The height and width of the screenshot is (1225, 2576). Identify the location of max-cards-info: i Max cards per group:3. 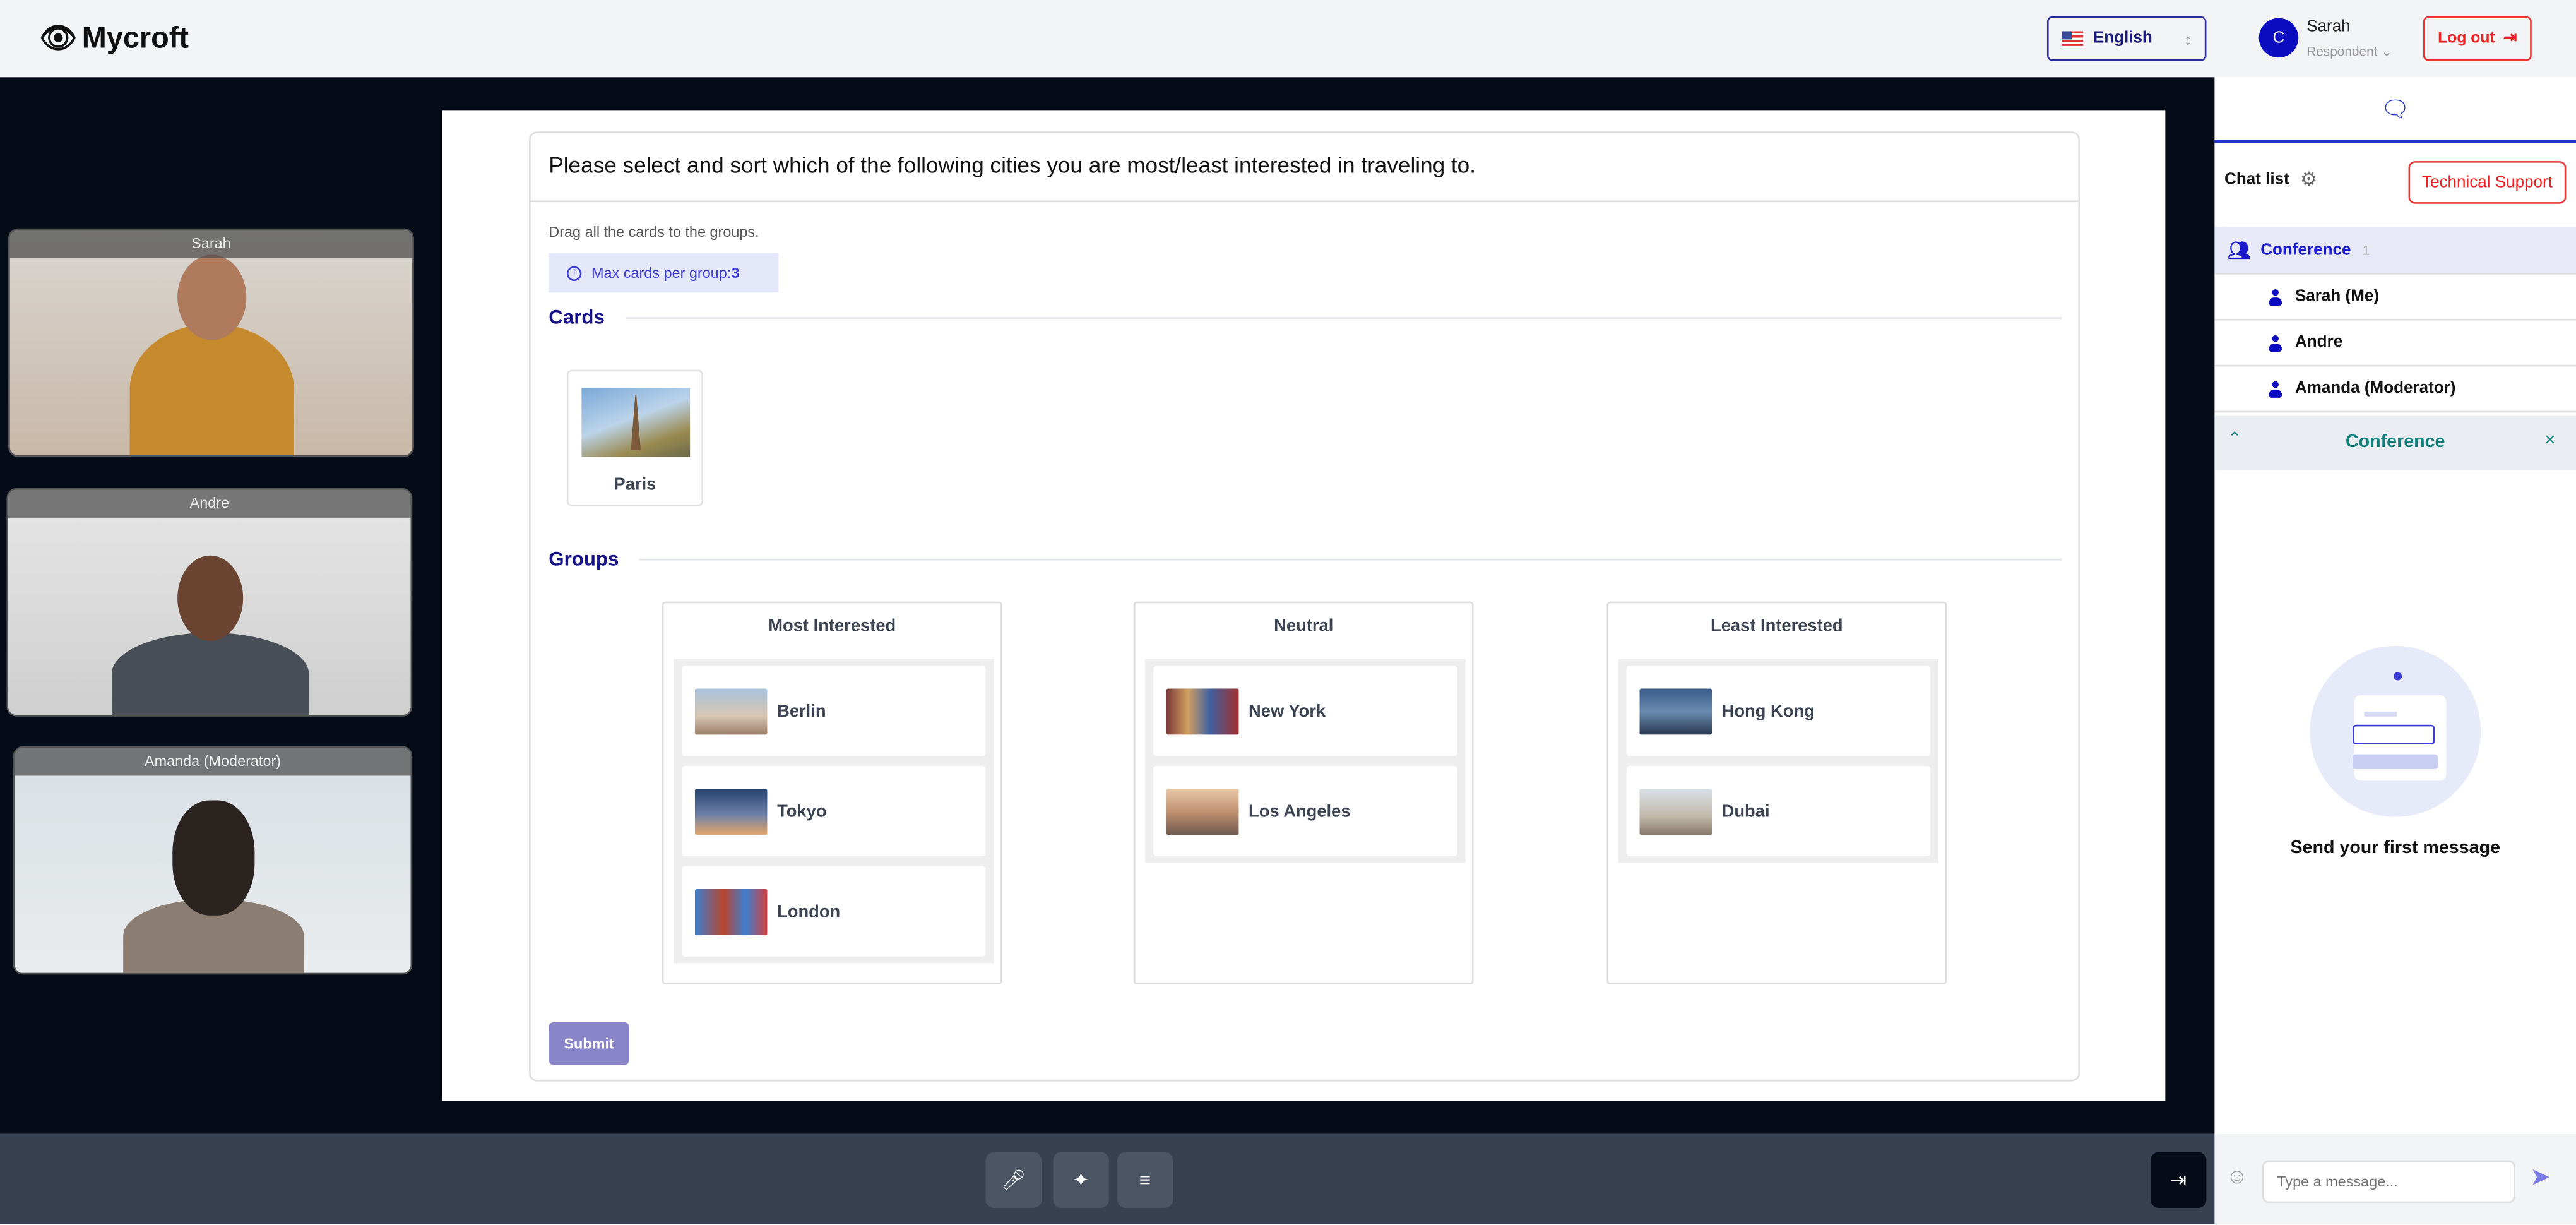
(664, 273).